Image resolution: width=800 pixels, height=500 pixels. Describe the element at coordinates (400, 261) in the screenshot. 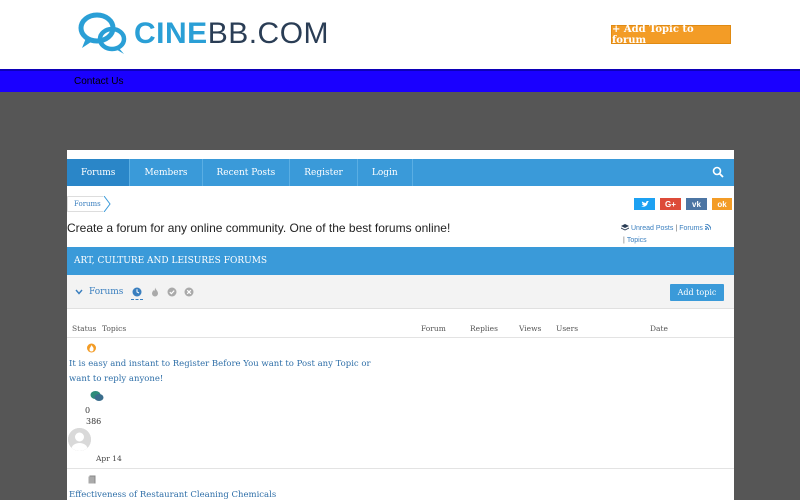

I see `category-header: ART, CULTURE AND LEISURES FORUMS` at that location.